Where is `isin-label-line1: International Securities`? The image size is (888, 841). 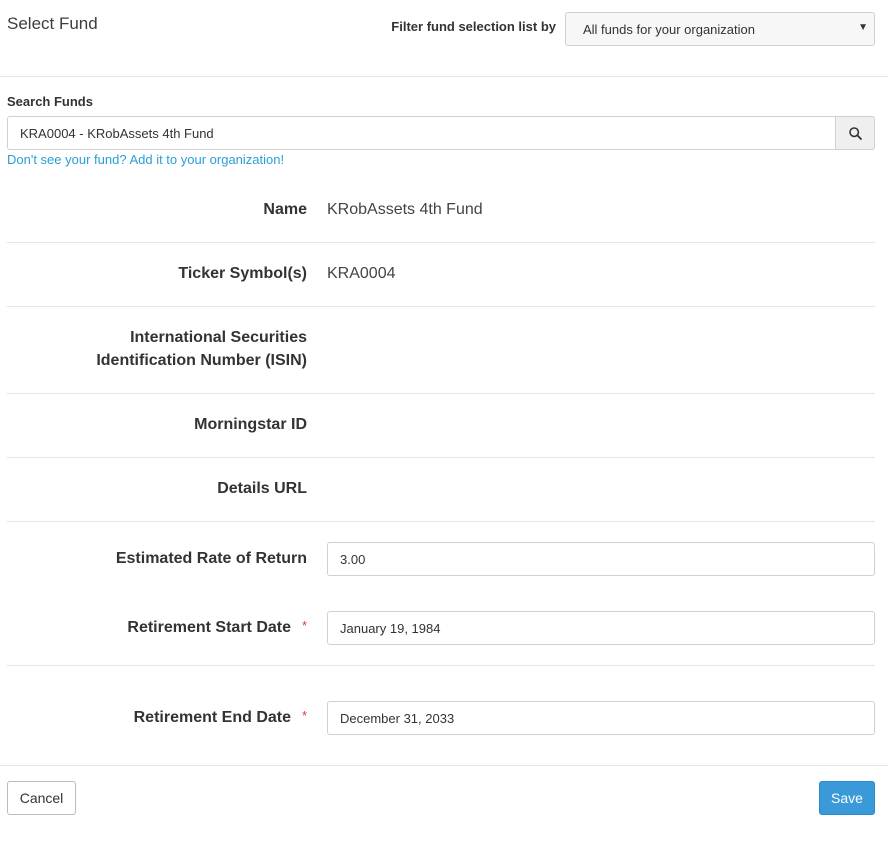 isin-label-line1: International Securities is located at coordinates (218, 337).